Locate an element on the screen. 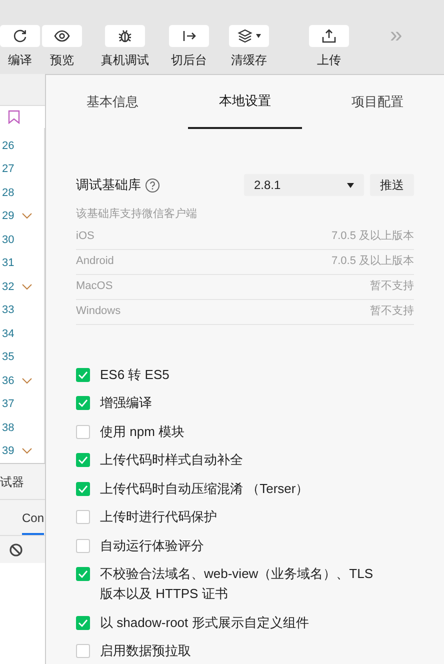 The height and width of the screenshot is (664, 444). layers-icon is located at coordinates (245, 36).